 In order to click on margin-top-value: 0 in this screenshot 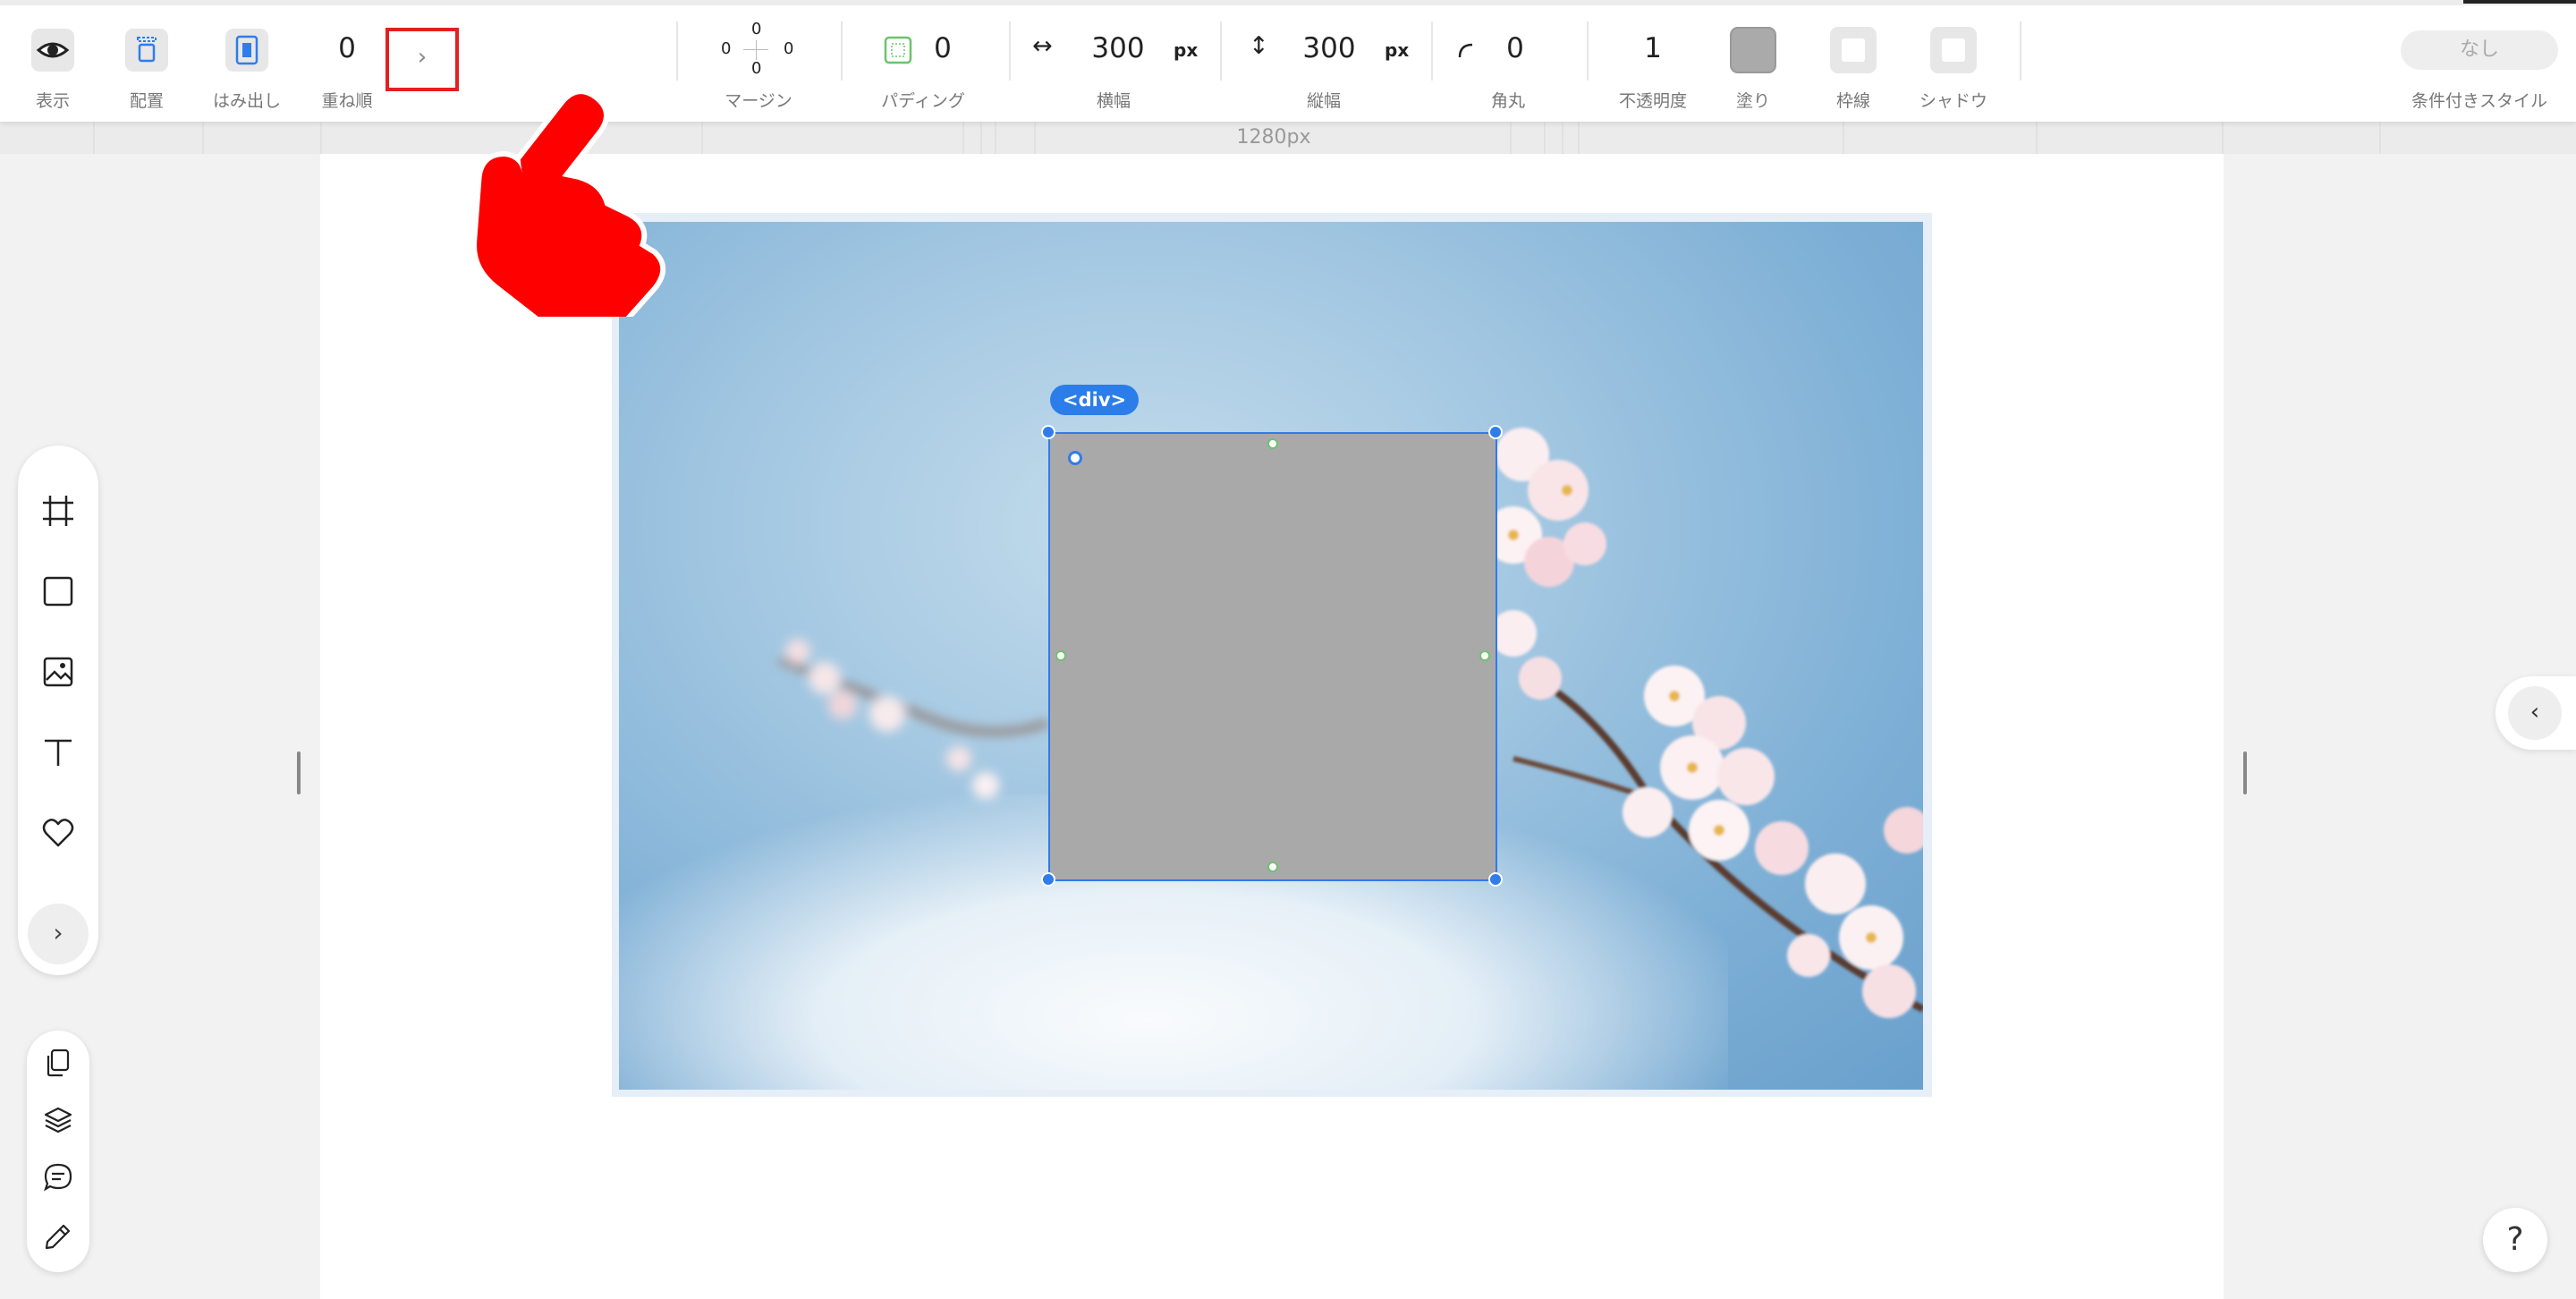, I will do `click(756, 29)`.